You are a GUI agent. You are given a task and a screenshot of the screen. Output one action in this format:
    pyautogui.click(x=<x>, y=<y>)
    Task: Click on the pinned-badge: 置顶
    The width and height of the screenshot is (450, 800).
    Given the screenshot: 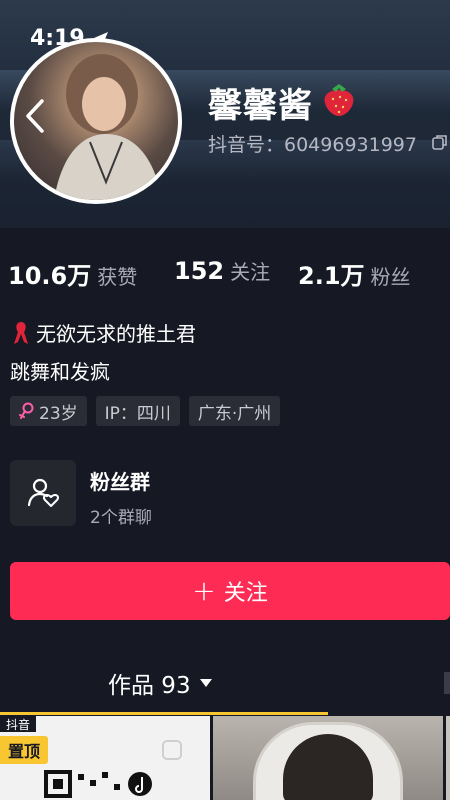 What is the action you would take?
    pyautogui.click(x=24, y=750)
    